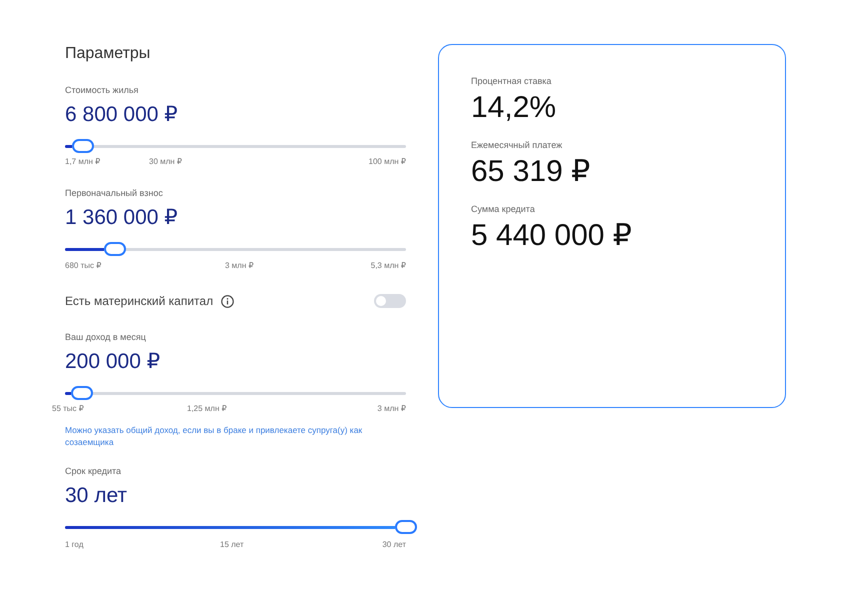  I want to click on field-value: 200 000 ₽, so click(113, 362).